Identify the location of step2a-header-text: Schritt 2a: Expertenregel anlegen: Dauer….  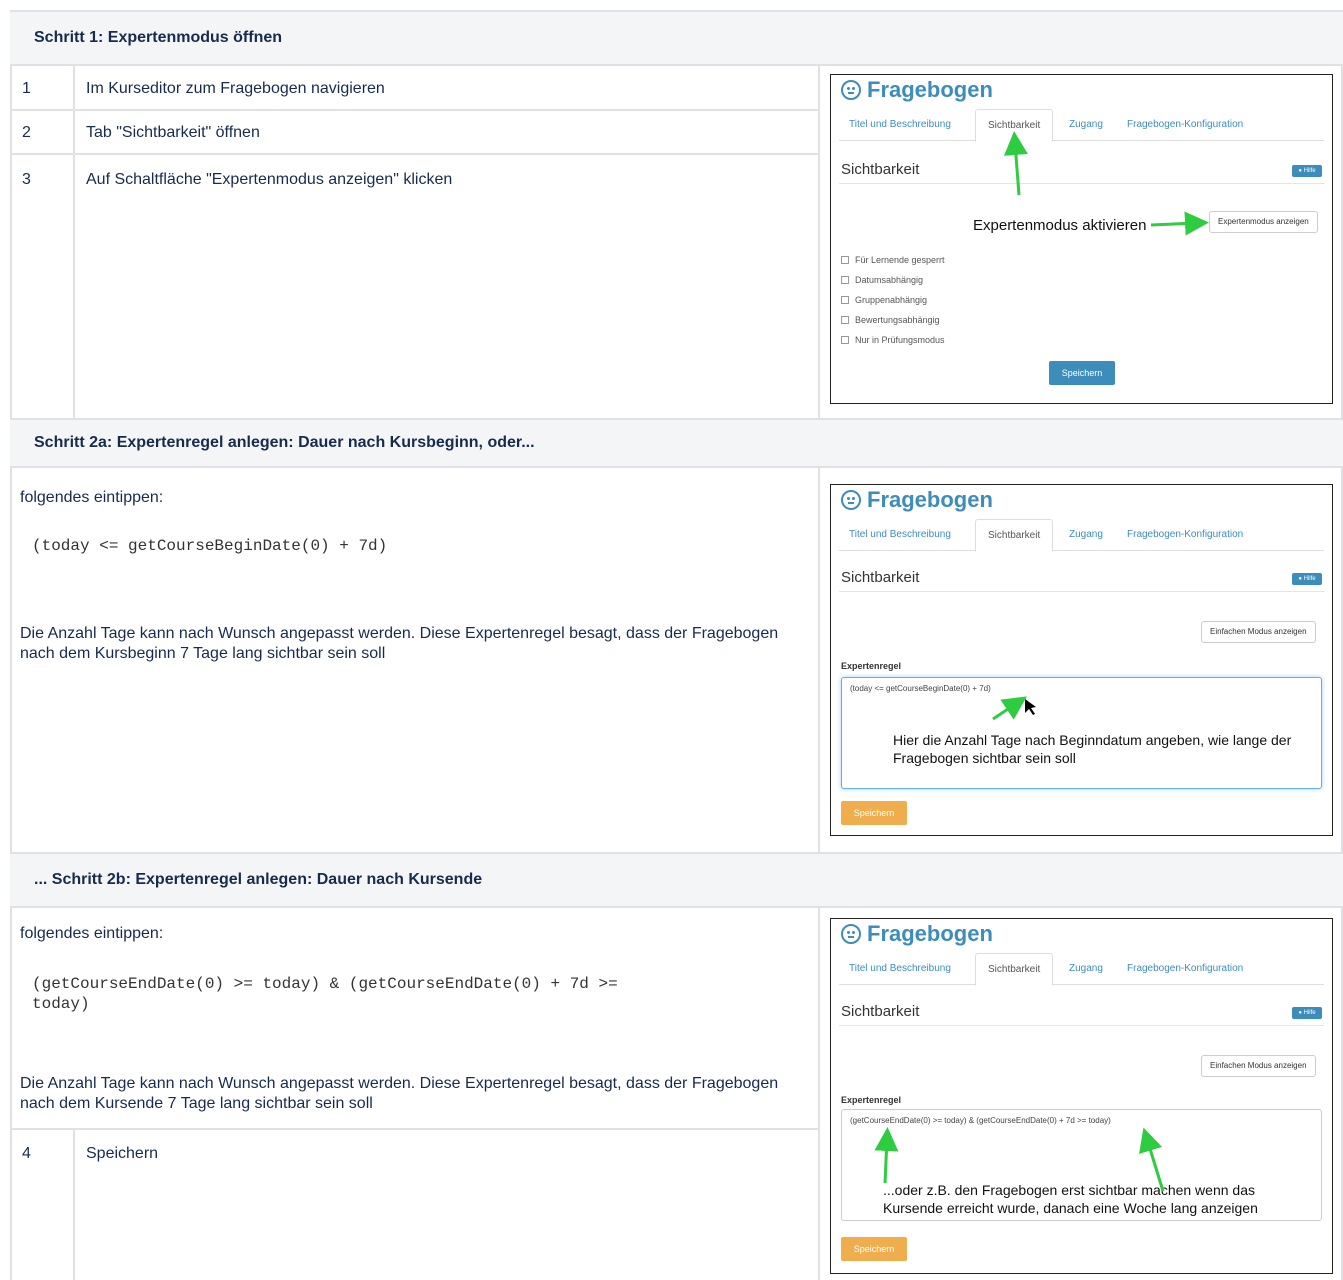
(284, 442).